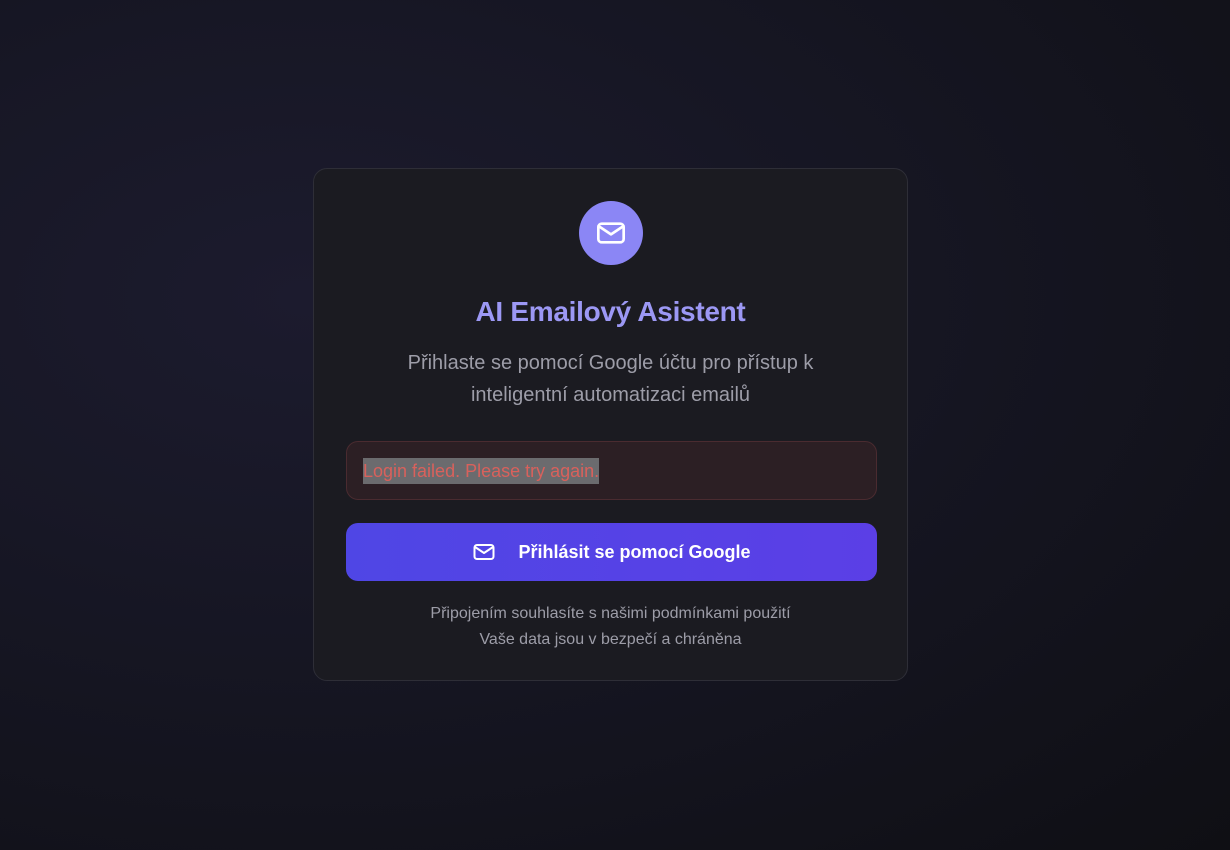 The height and width of the screenshot is (850, 1230). I want to click on google-login-button: Přihlásit se pomocí Google, so click(611, 552).